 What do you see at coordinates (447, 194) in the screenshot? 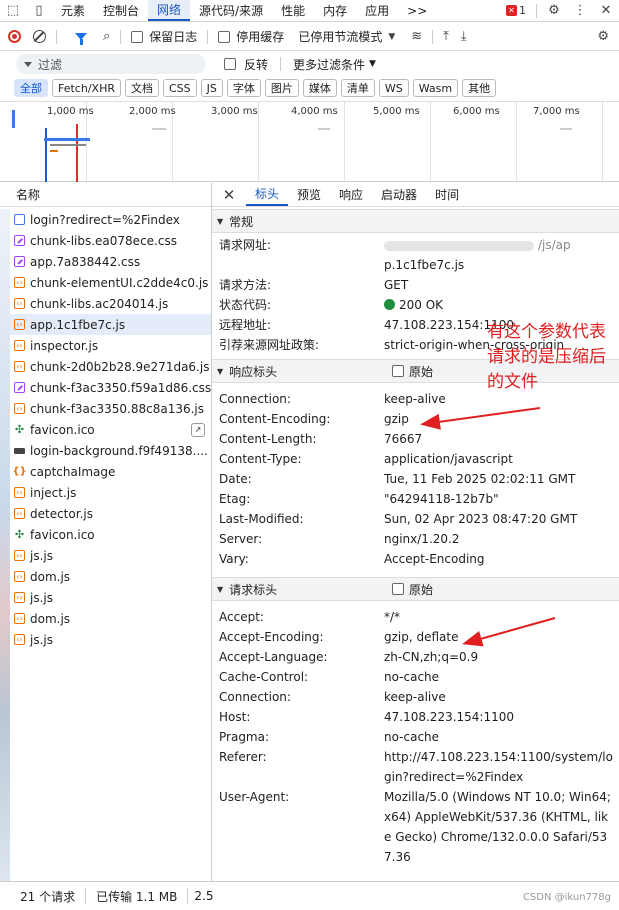
I see `detail-tab: 时间` at bounding box center [447, 194].